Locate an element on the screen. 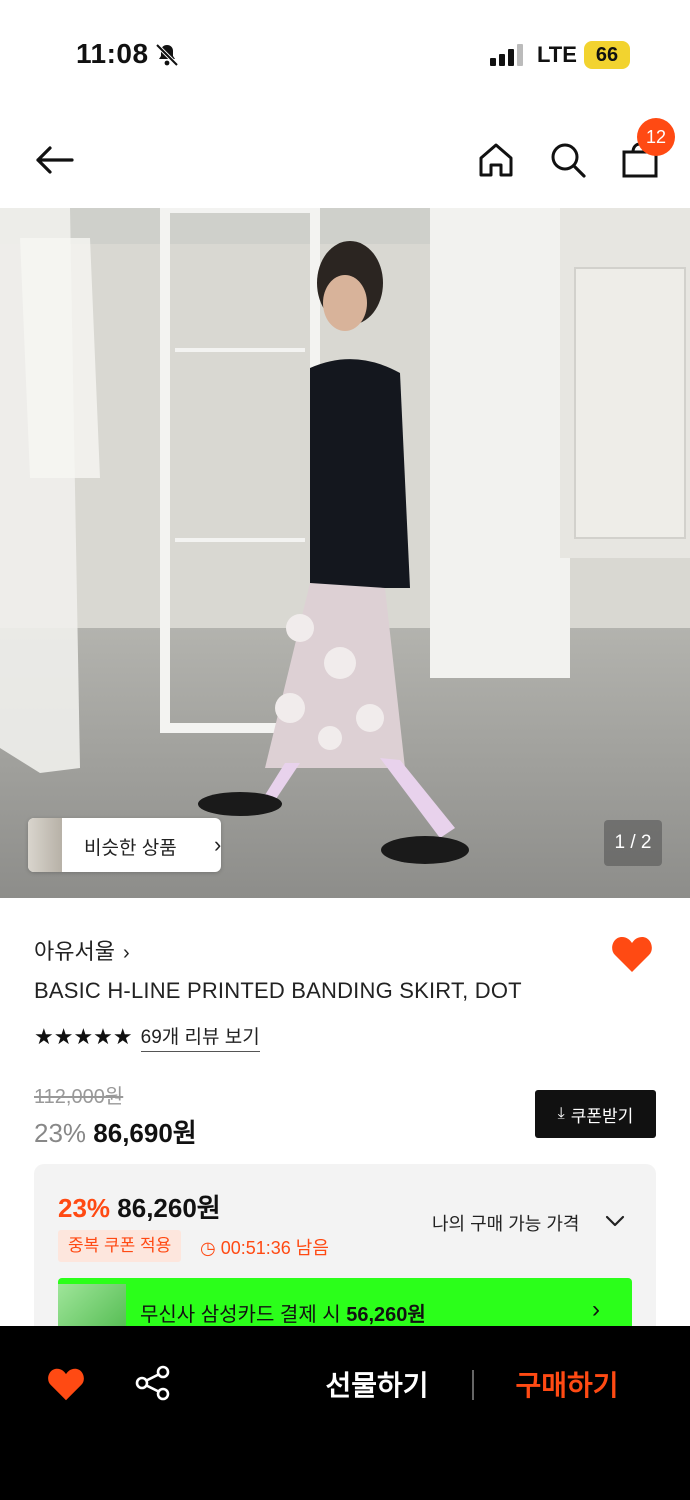  similar-thumbnail is located at coordinates (45, 845).